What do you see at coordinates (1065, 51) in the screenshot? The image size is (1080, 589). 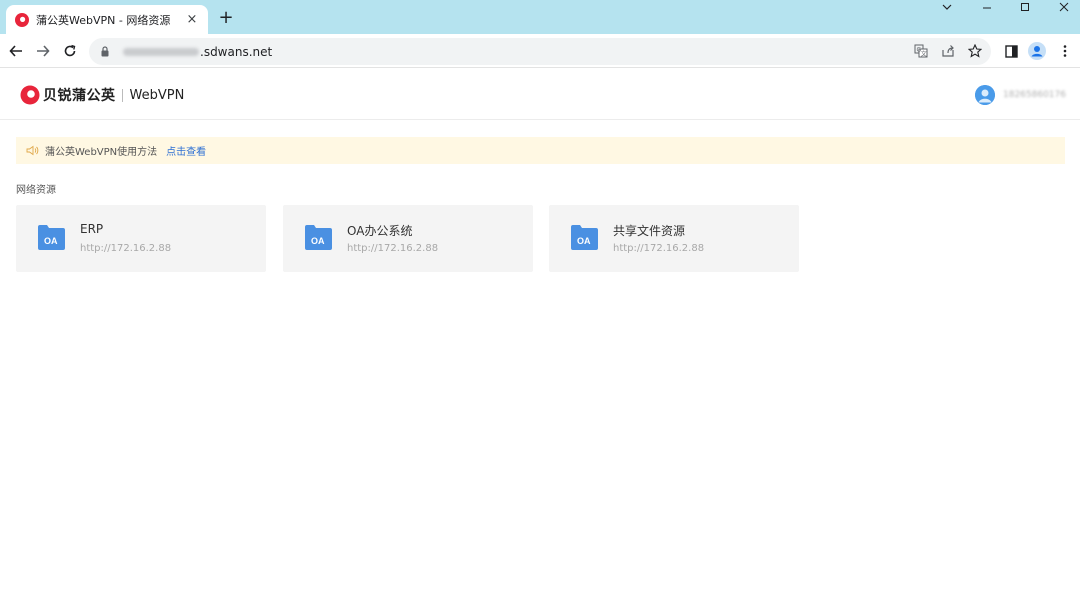 I see `menu-kebab-icon` at bounding box center [1065, 51].